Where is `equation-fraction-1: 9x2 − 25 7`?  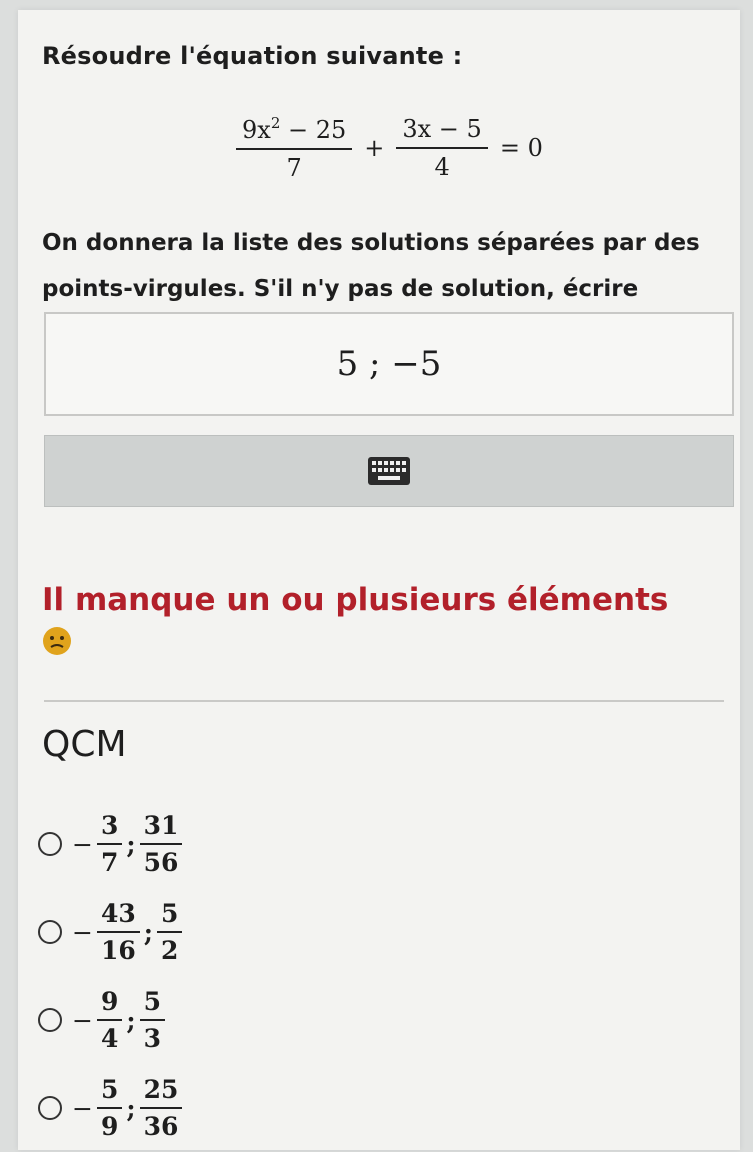
equation-fraction-1: 9x2 − 25 7 is located at coordinates (294, 148).